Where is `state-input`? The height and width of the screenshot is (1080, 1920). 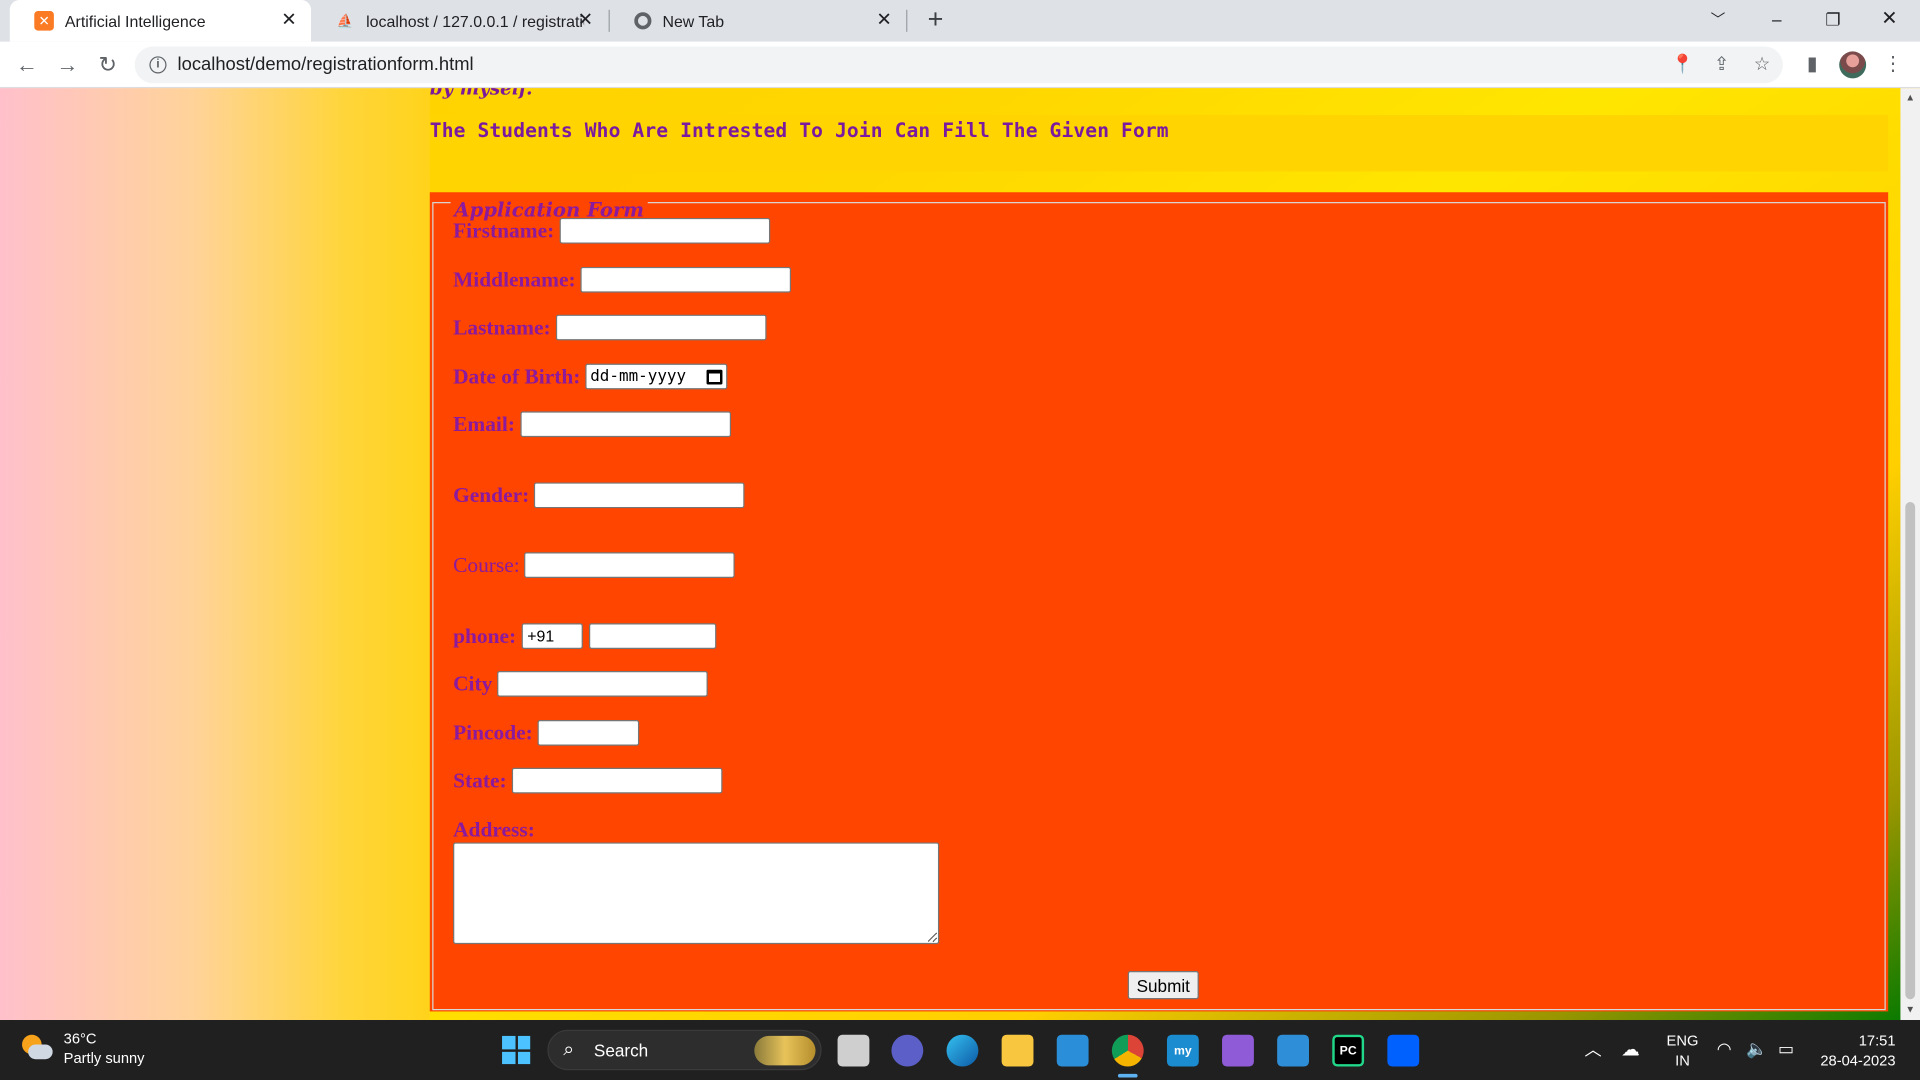
state-input is located at coordinates (617, 780).